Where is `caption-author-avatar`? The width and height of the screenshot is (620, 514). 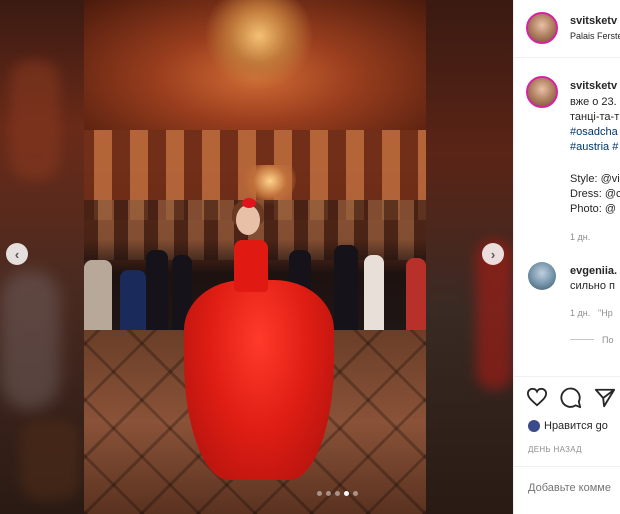 caption-author-avatar is located at coordinates (542, 92).